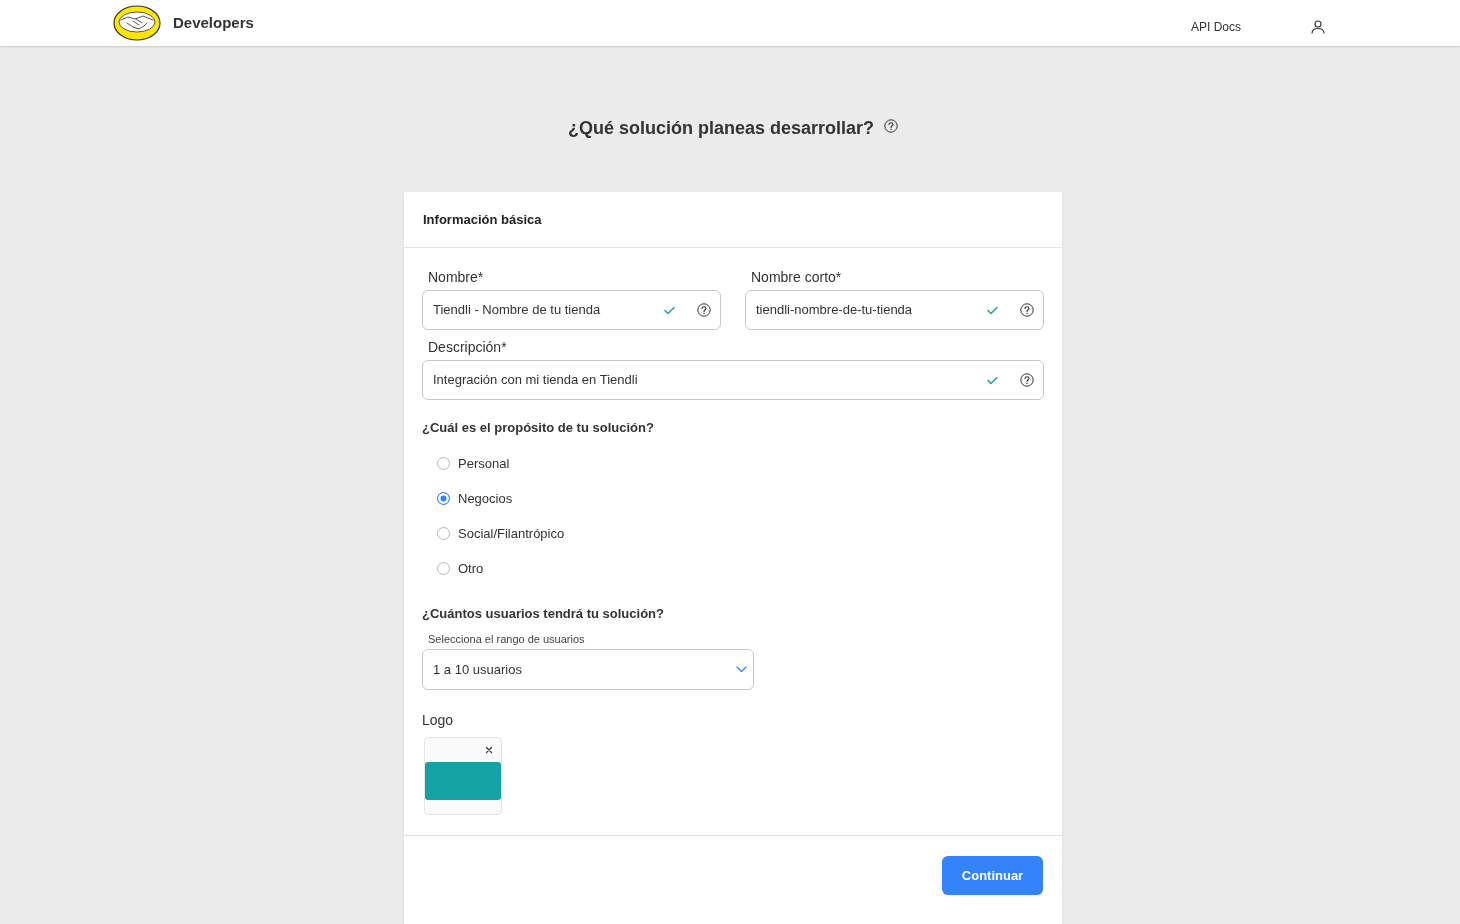 The image size is (1460, 924). Describe the element at coordinates (796, 277) in the screenshot. I see `field-label: Nombre corto*` at that location.